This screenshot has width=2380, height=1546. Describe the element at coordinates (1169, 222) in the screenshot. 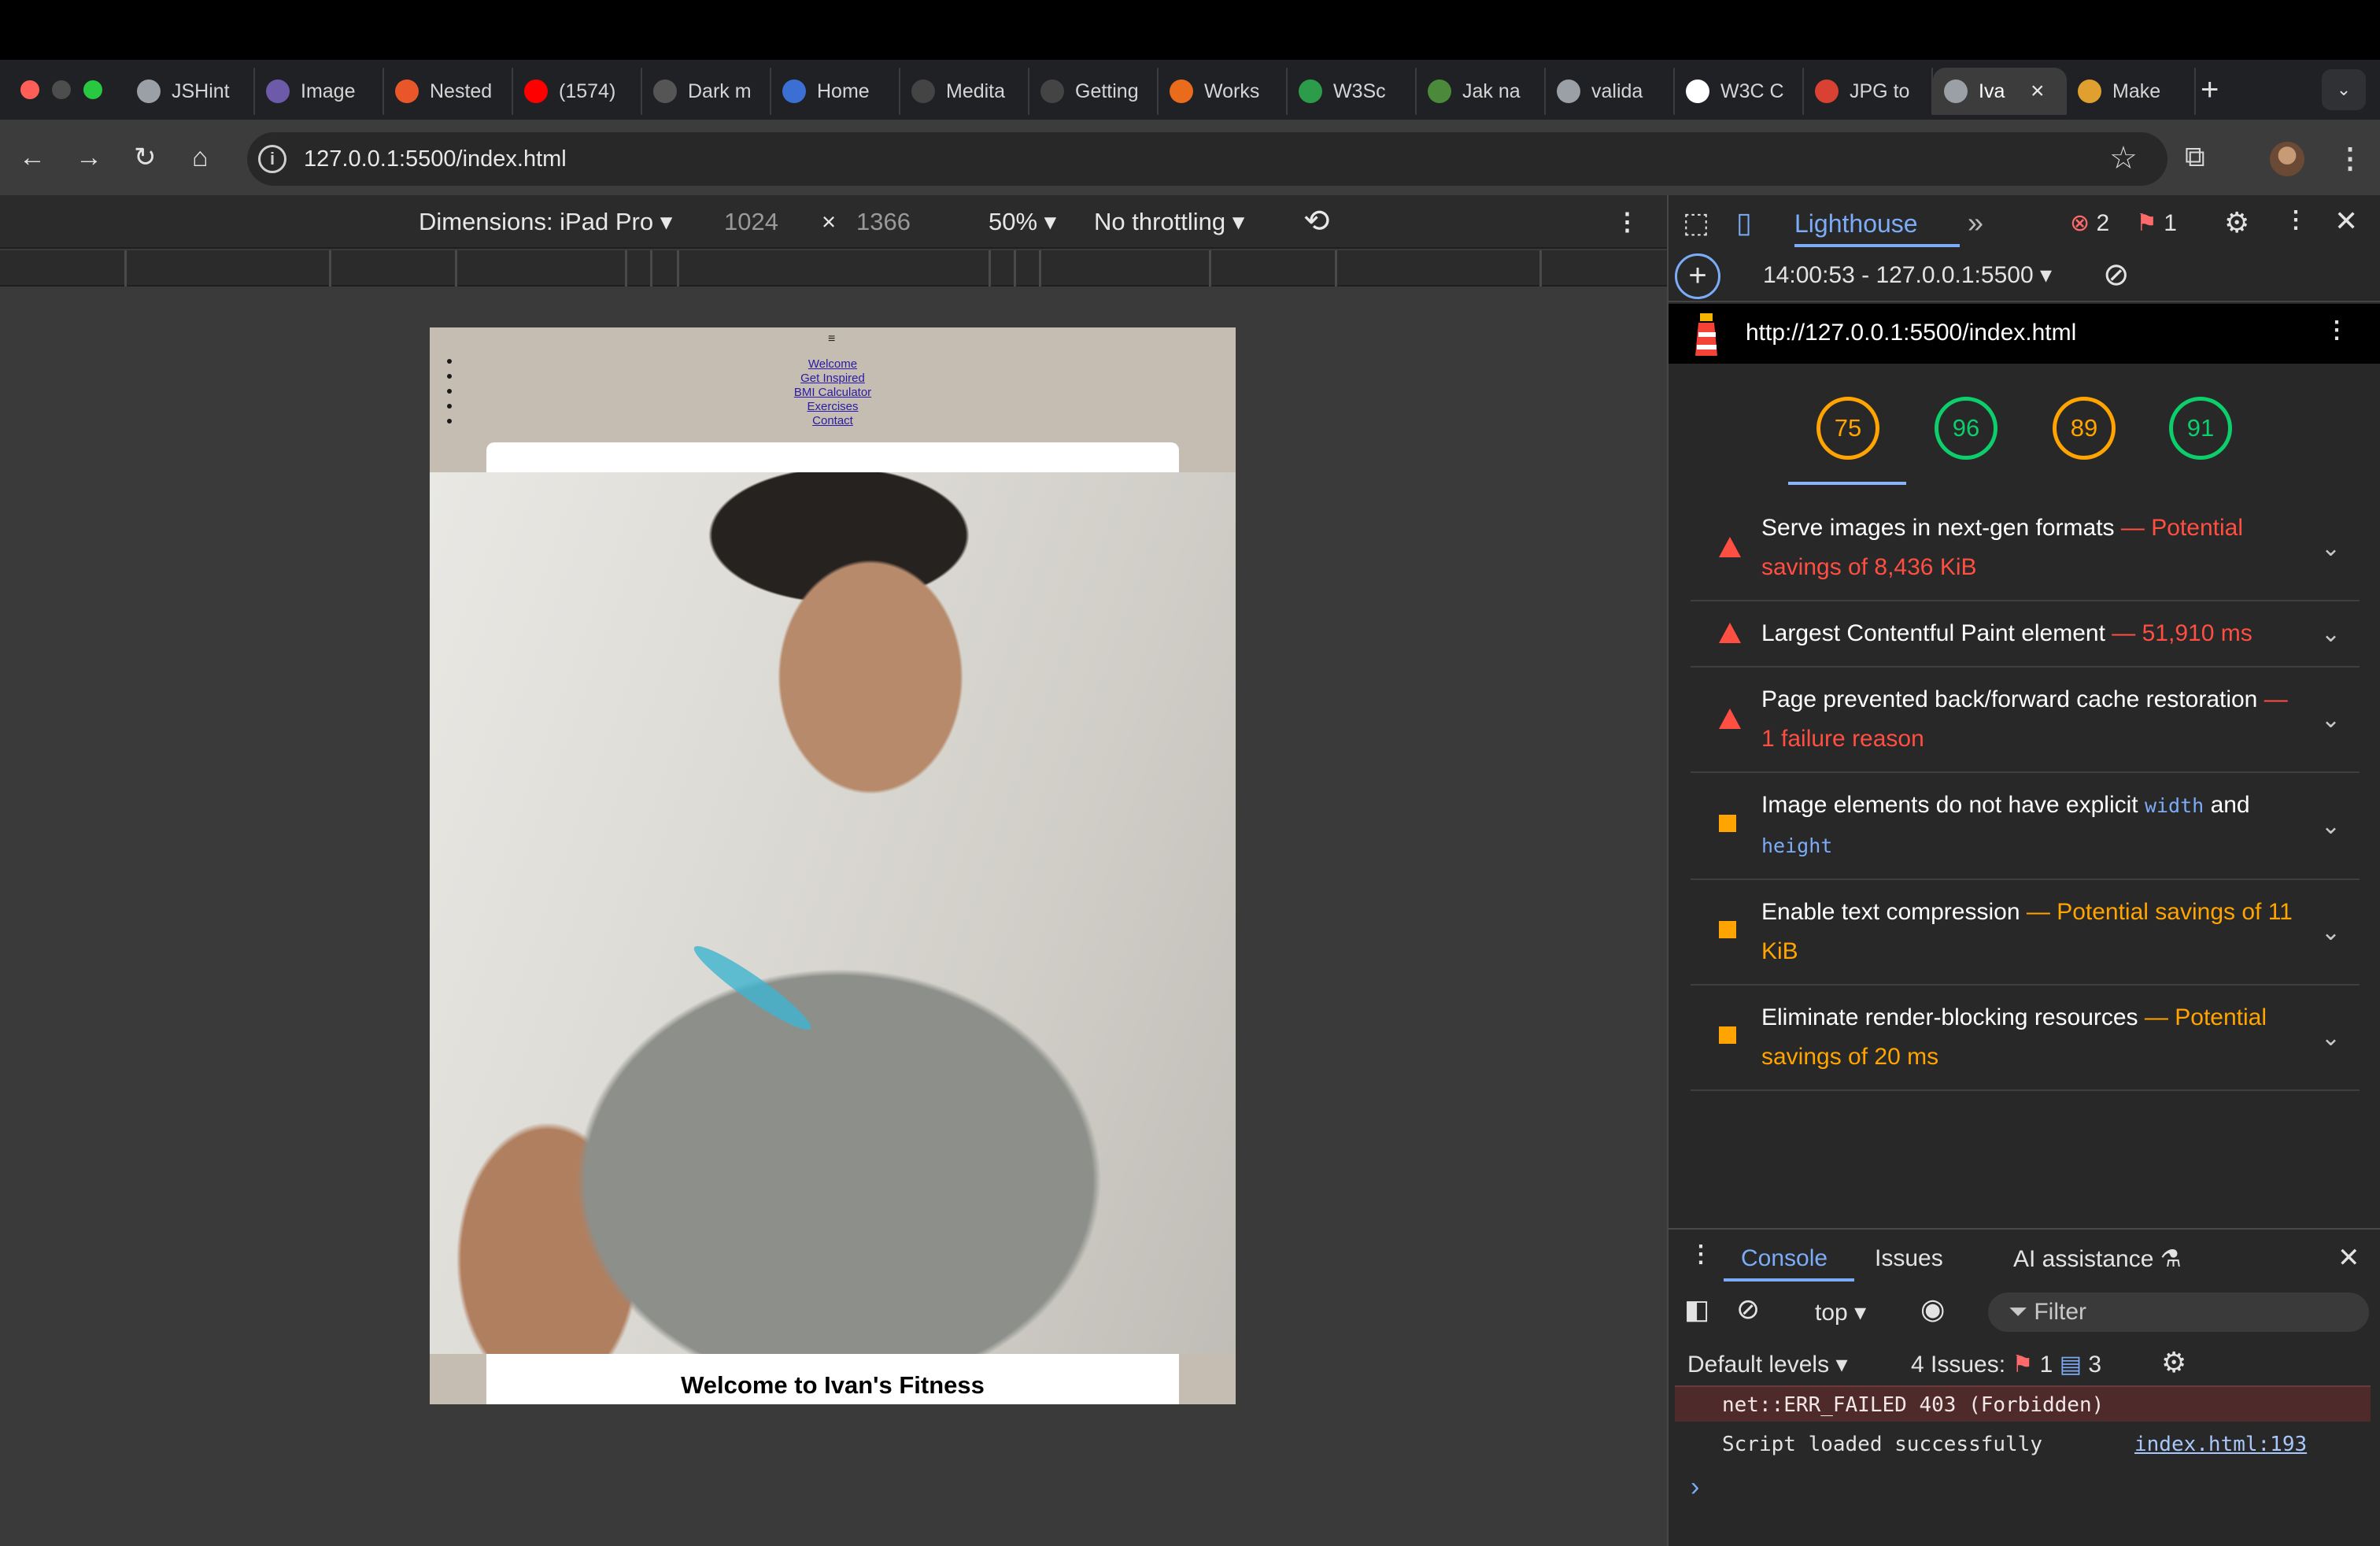

I see `throttling-select: No throttling ▾` at that location.